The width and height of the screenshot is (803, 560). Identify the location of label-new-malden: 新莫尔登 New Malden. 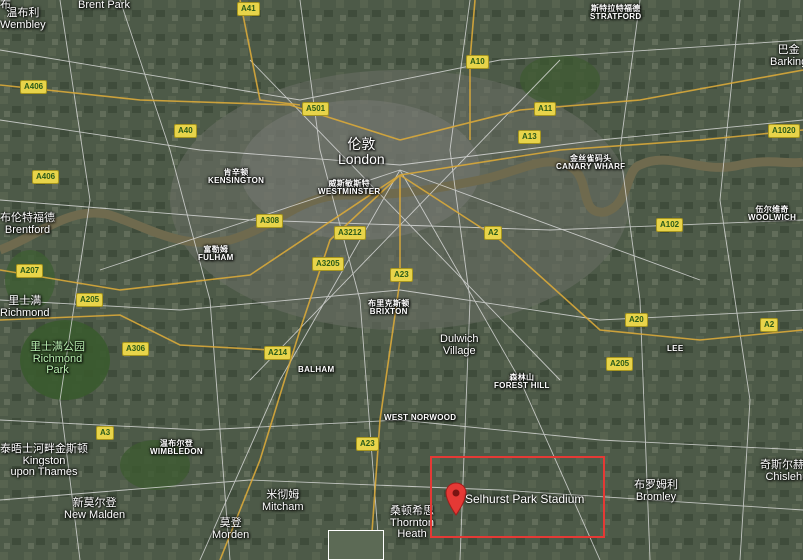
(95, 509).